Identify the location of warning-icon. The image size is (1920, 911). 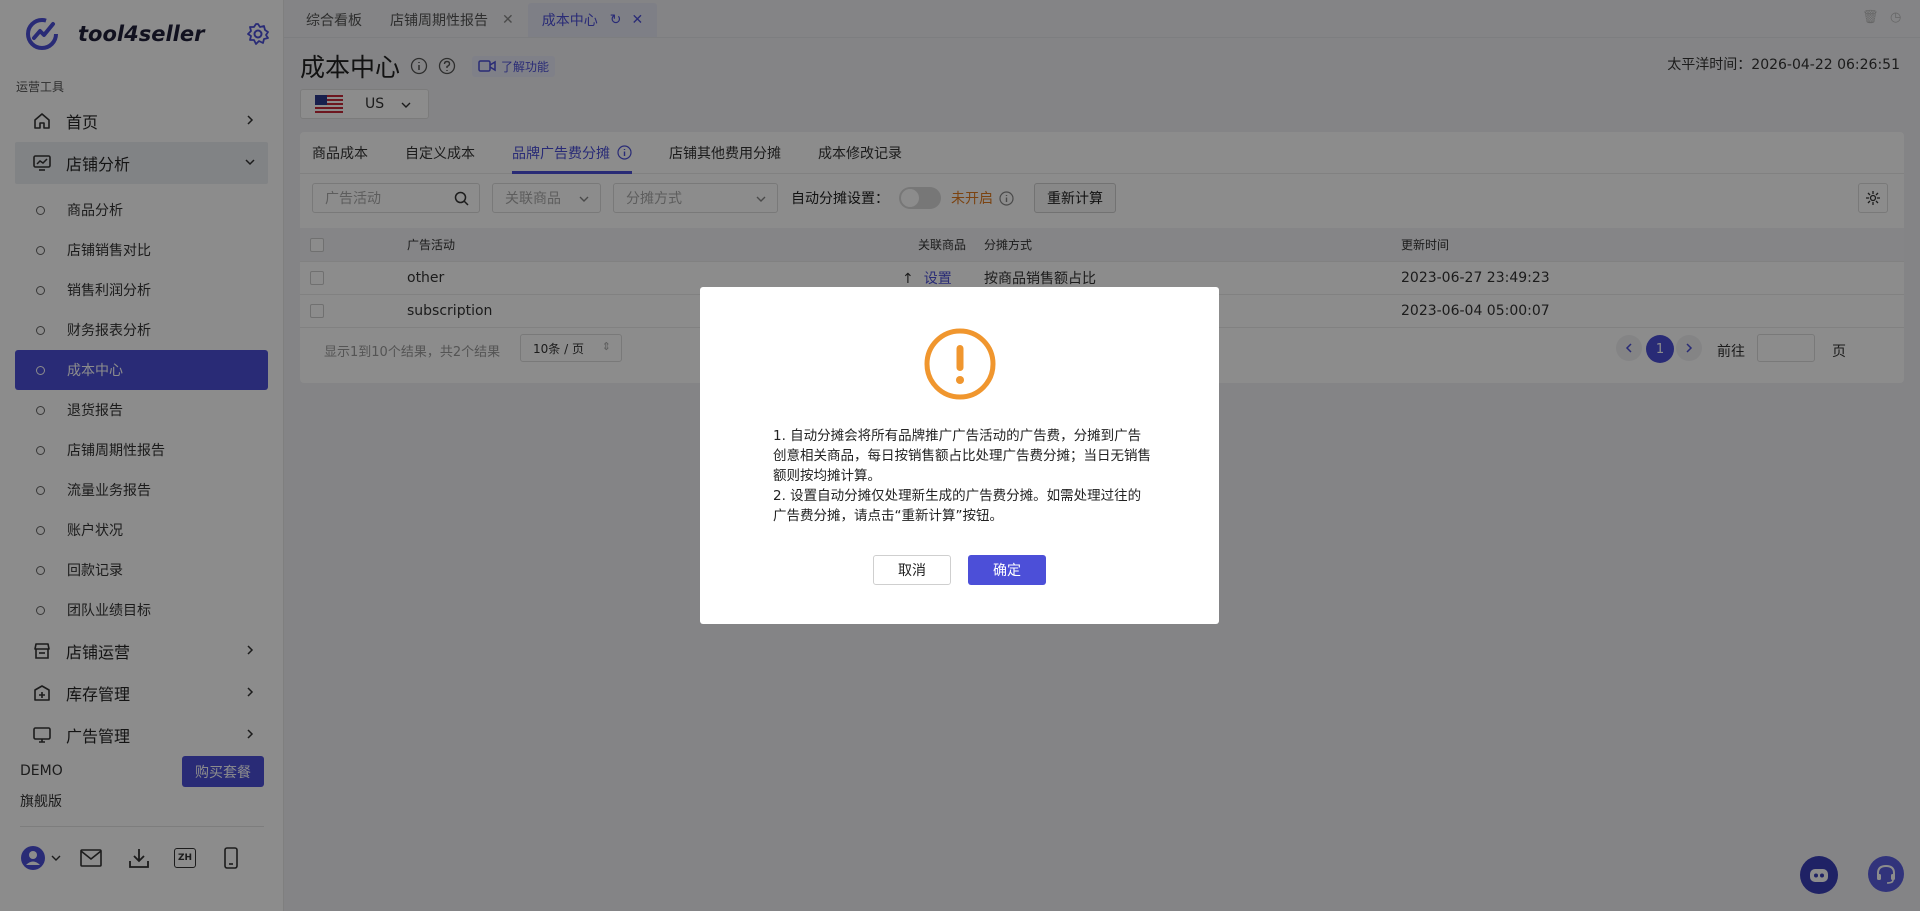
(960, 364).